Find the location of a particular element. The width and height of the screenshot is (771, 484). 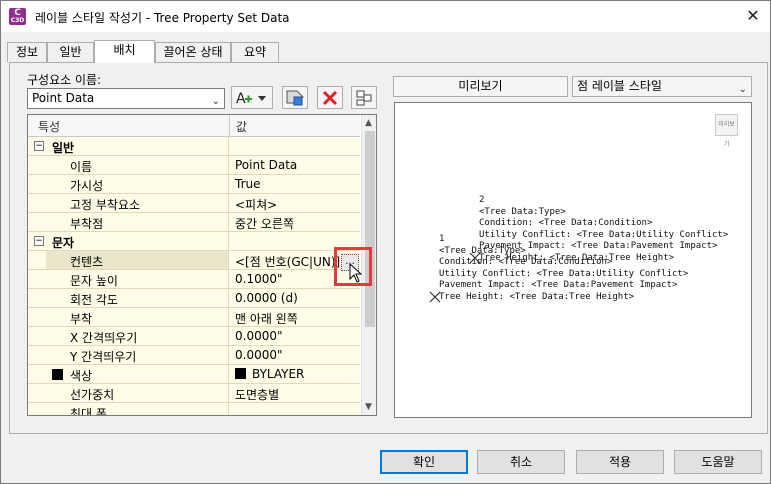

property-label: 가시성 is located at coordinates (87, 186).